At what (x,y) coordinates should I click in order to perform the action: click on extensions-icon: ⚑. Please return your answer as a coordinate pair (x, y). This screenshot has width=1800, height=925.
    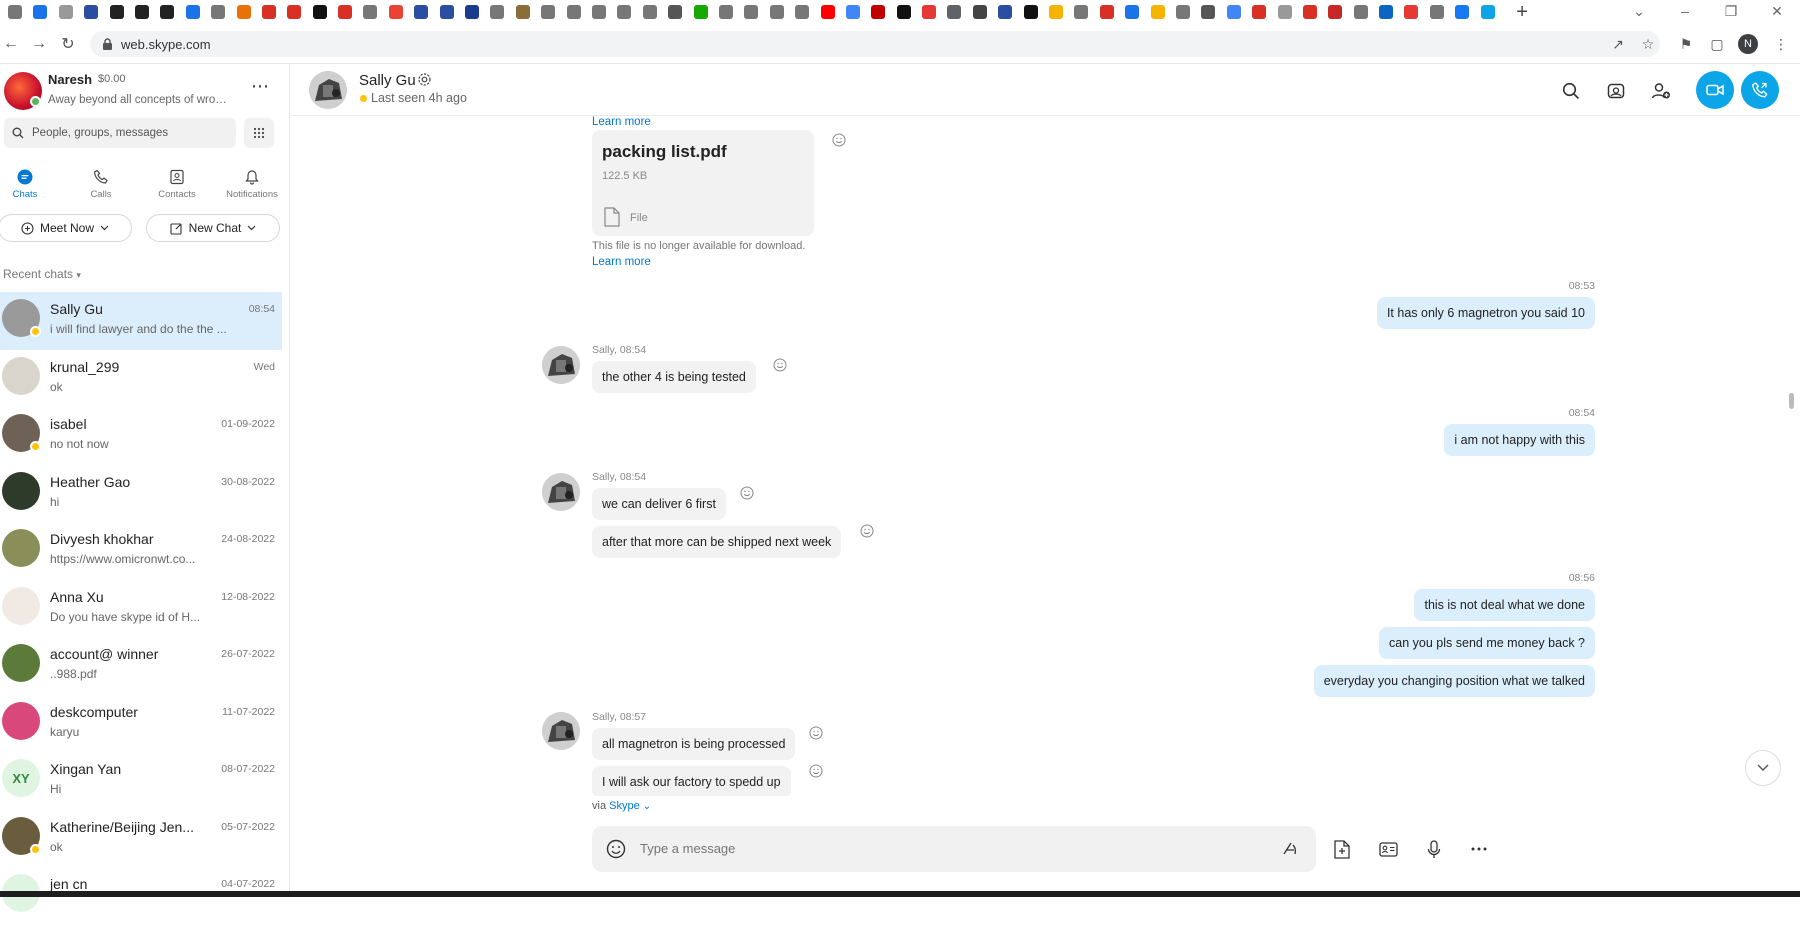
    Looking at the image, I should click on (1686, 44).